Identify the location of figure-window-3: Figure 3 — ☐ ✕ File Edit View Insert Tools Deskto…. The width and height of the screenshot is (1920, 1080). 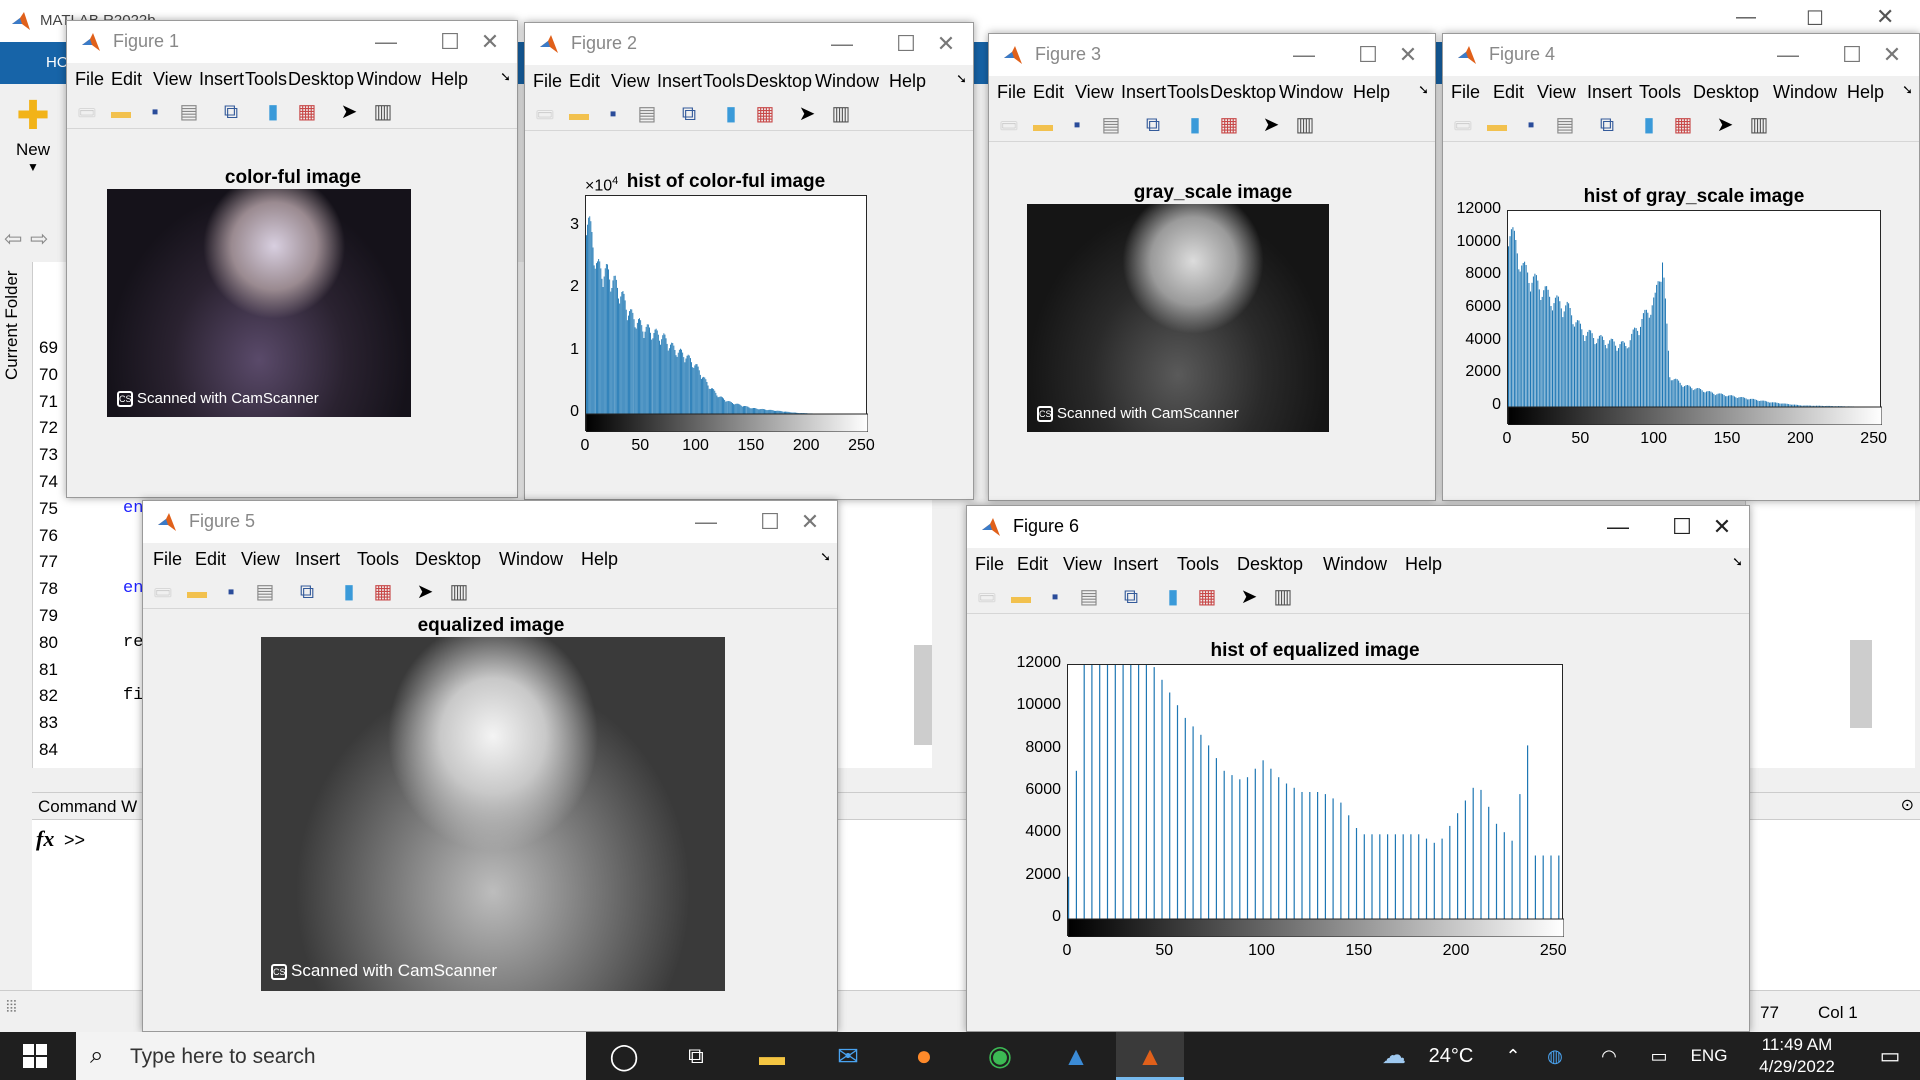
(1212, 267).